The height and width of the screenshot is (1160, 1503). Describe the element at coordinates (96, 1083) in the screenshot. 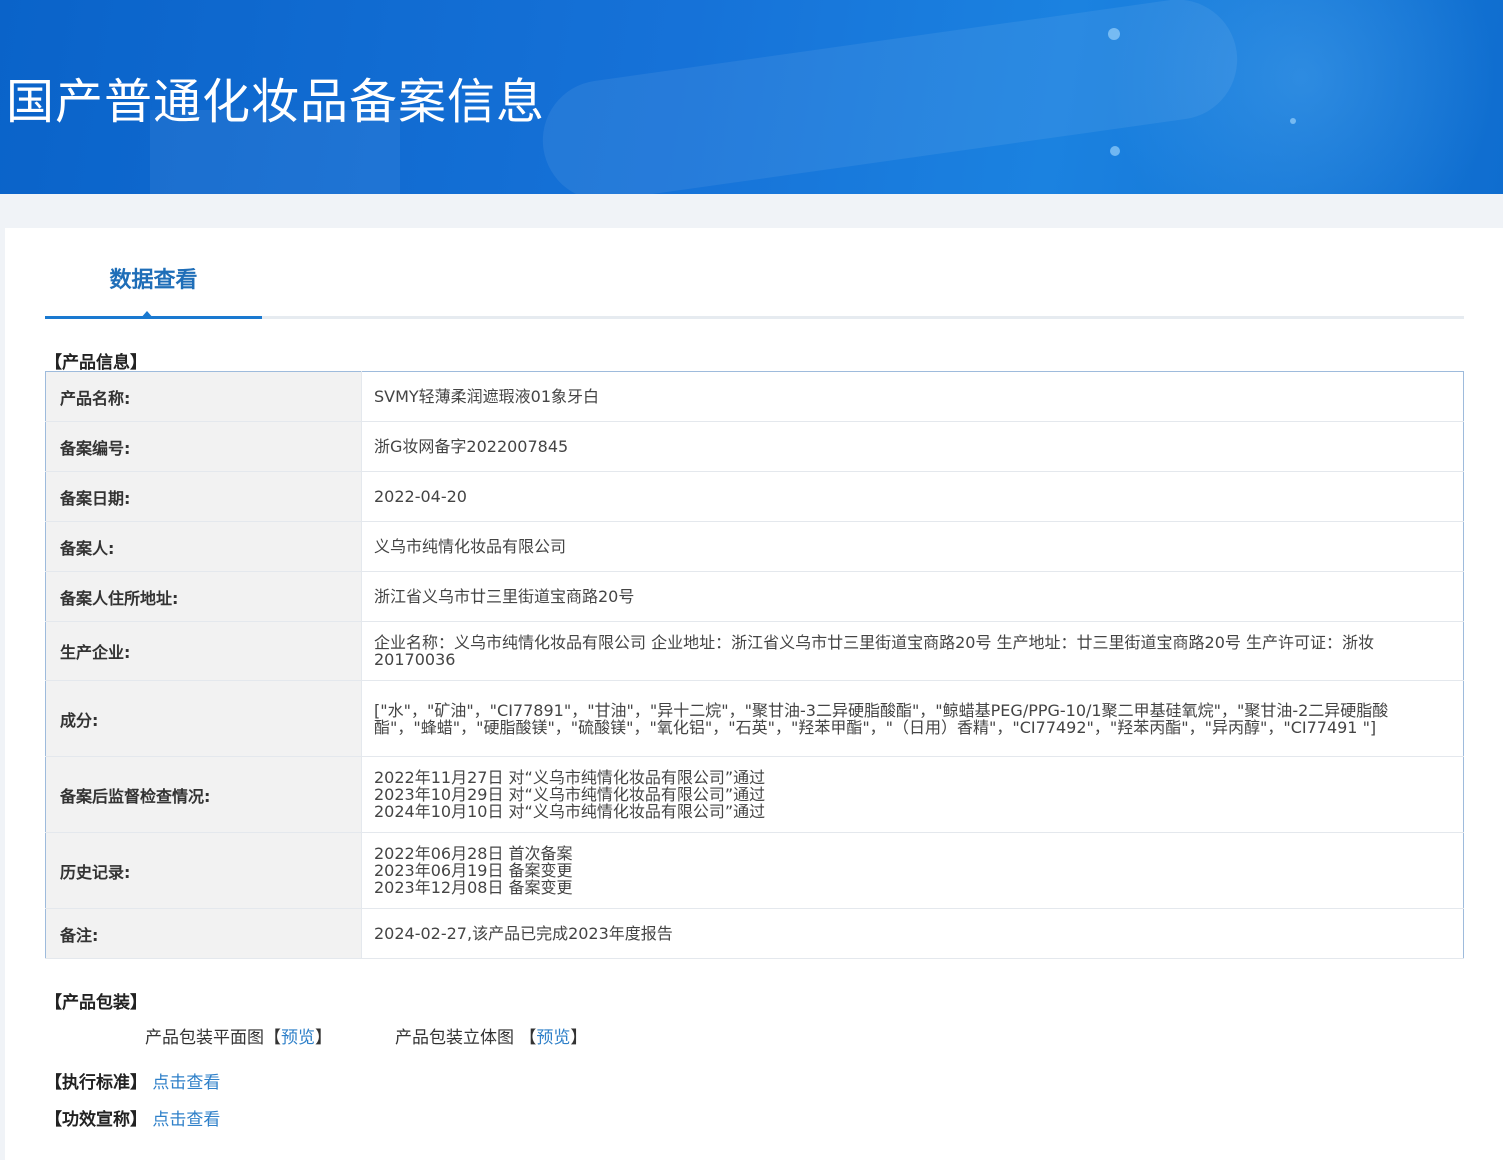

I see `execution-standard-label: 【执行标准】` at that location.